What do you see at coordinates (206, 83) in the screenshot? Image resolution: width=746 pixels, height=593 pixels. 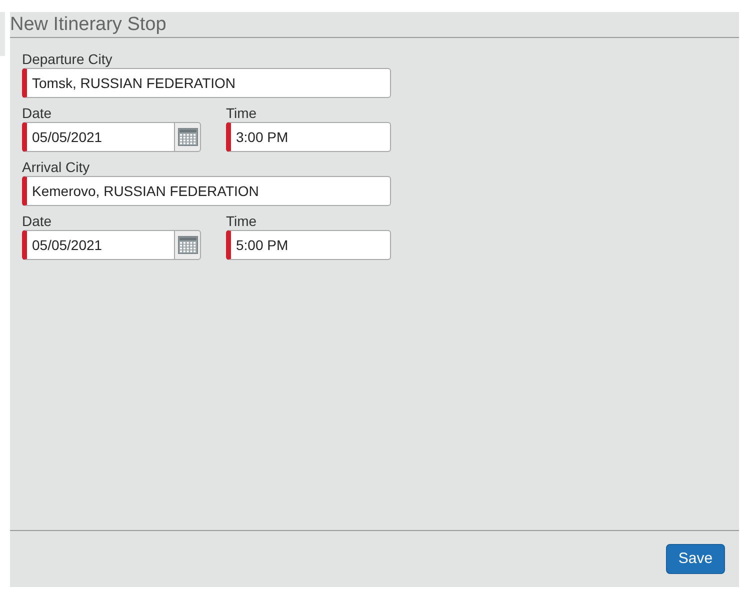 I see `city-field: Tomsk, RUSSIAN FEDERATION` at bounding box center [206, 83].